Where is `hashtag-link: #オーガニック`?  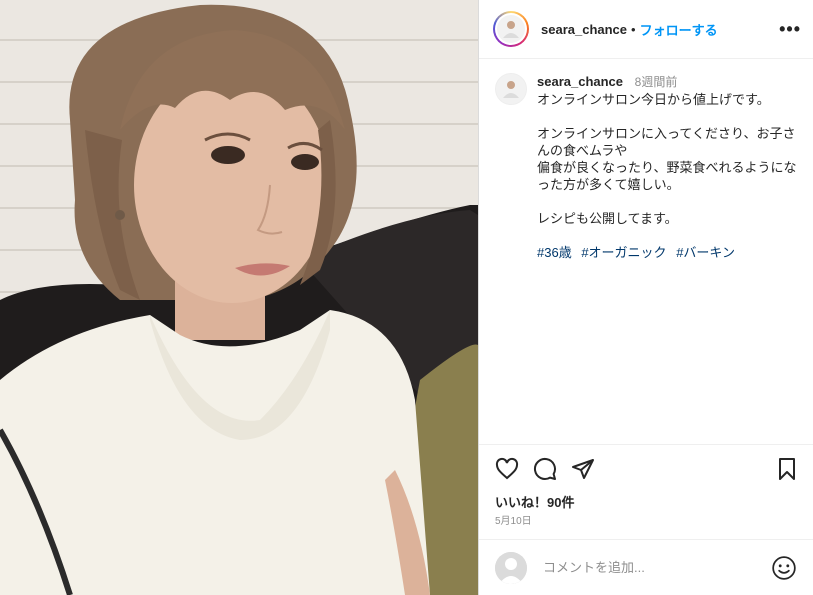 hashtag-link: #オーガニック is located at coordinates (623, 252).